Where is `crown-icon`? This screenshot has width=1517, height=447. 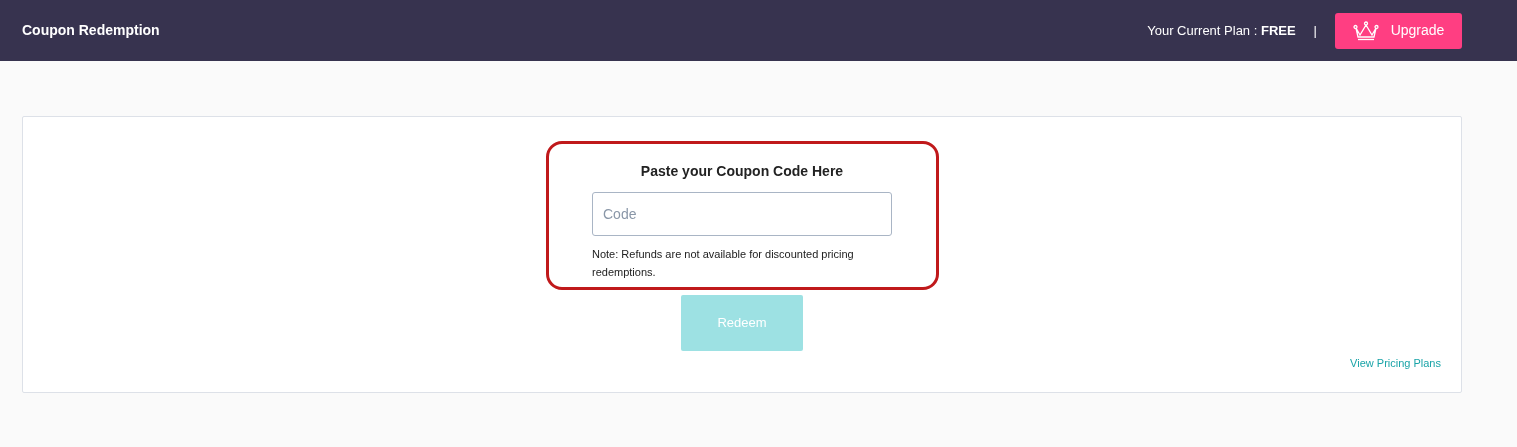
crown-icon is located at coordinates (1365, 30).